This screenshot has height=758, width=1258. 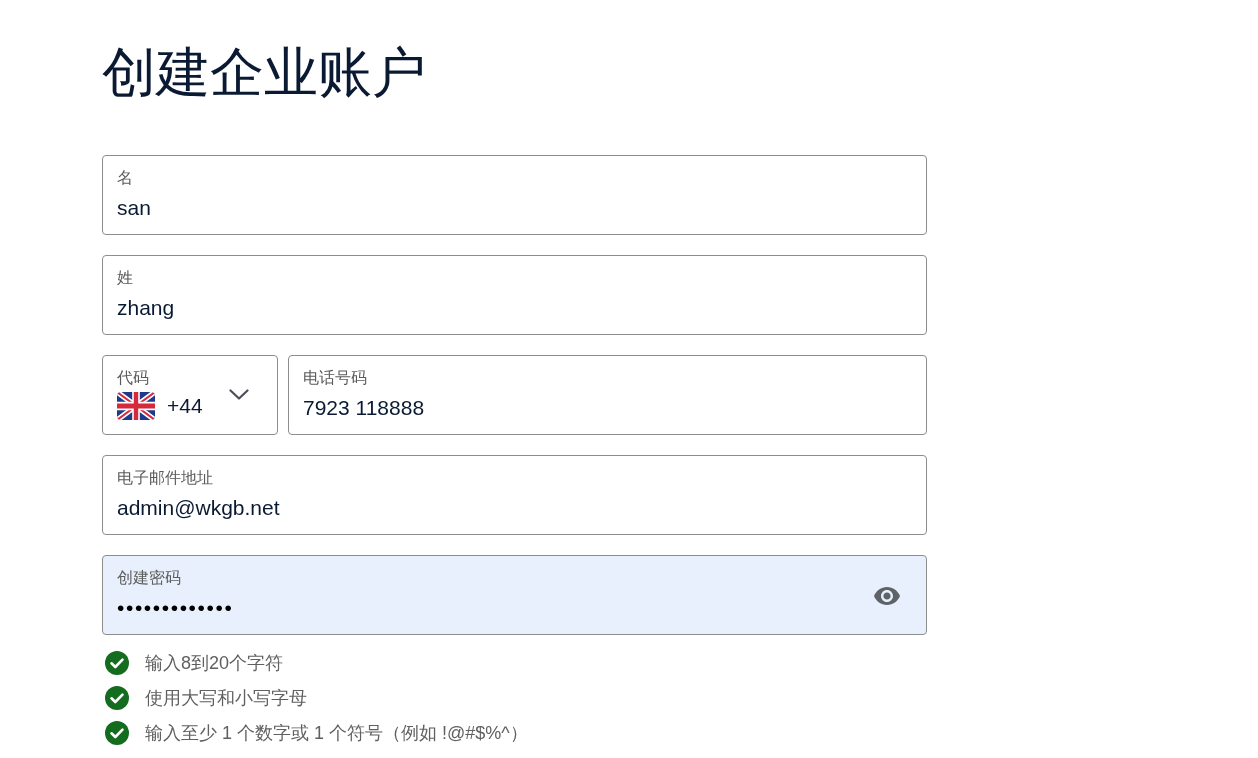 I want to click on password-field: 创建密码 •••••••••••••, so click(x=514, y=595).